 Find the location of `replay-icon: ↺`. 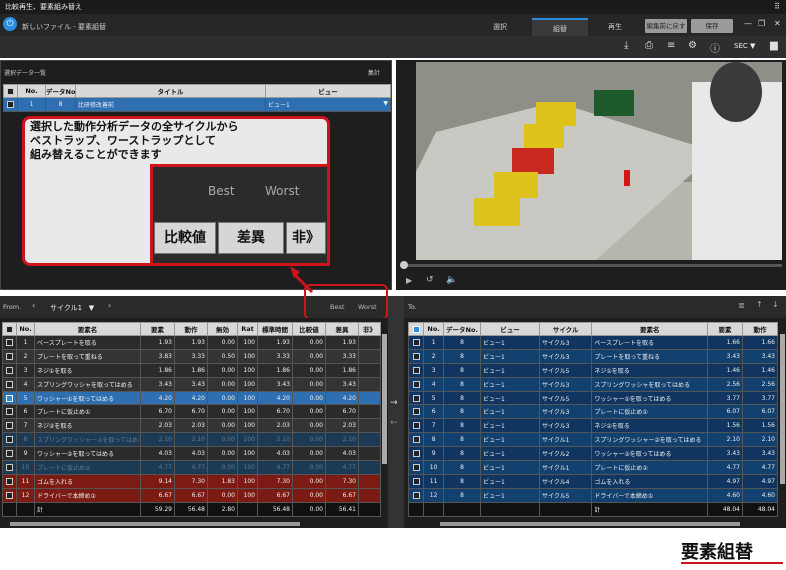

replay-icon: ↺ is located at coordinates (430, 280).